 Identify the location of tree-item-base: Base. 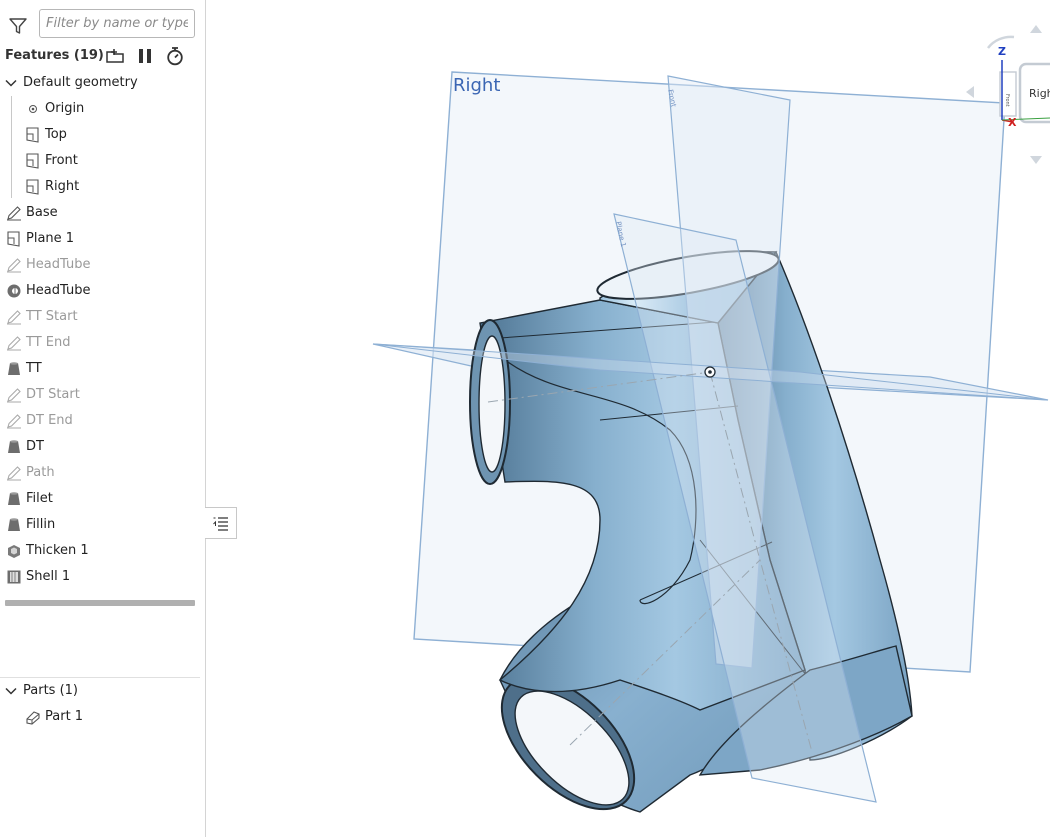
(102, 213).